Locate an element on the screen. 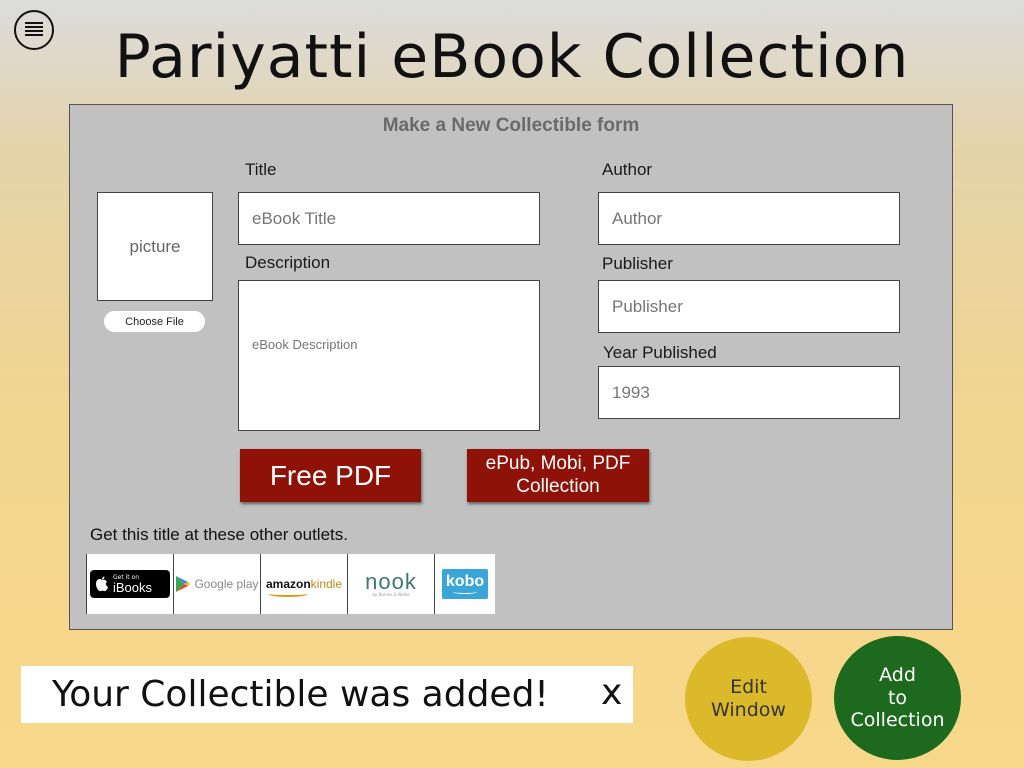  nook-text: nook is located at coordinates (391, 581).